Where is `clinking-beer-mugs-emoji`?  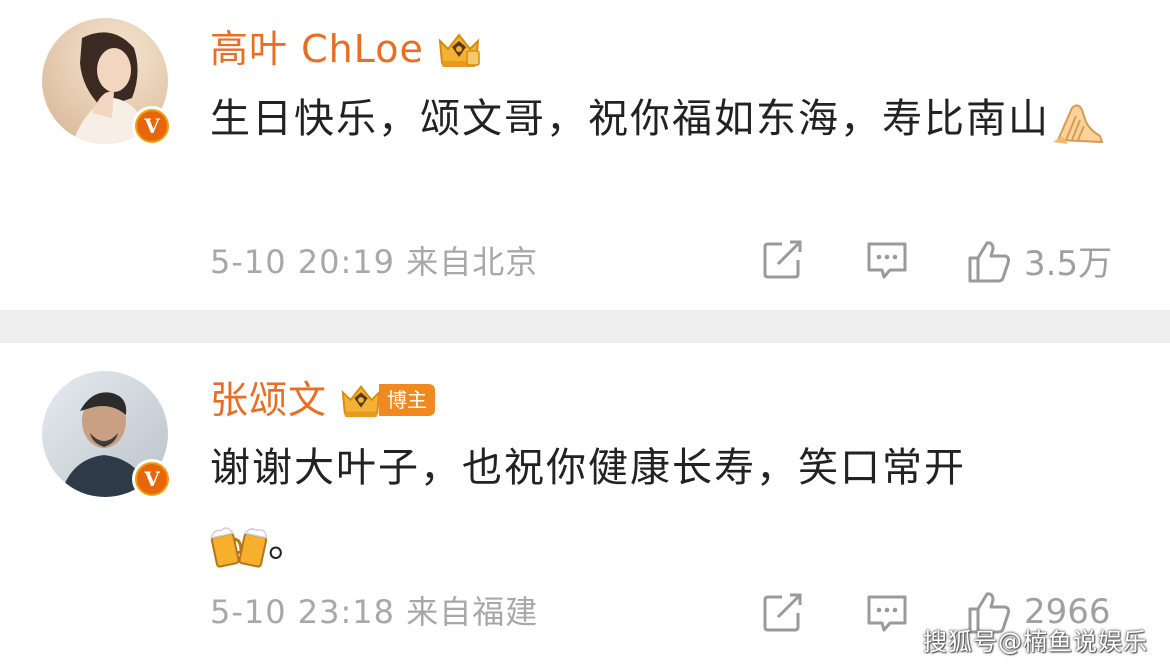 clinking-beer-mugs-emoji is located at coordinates (239, 547).